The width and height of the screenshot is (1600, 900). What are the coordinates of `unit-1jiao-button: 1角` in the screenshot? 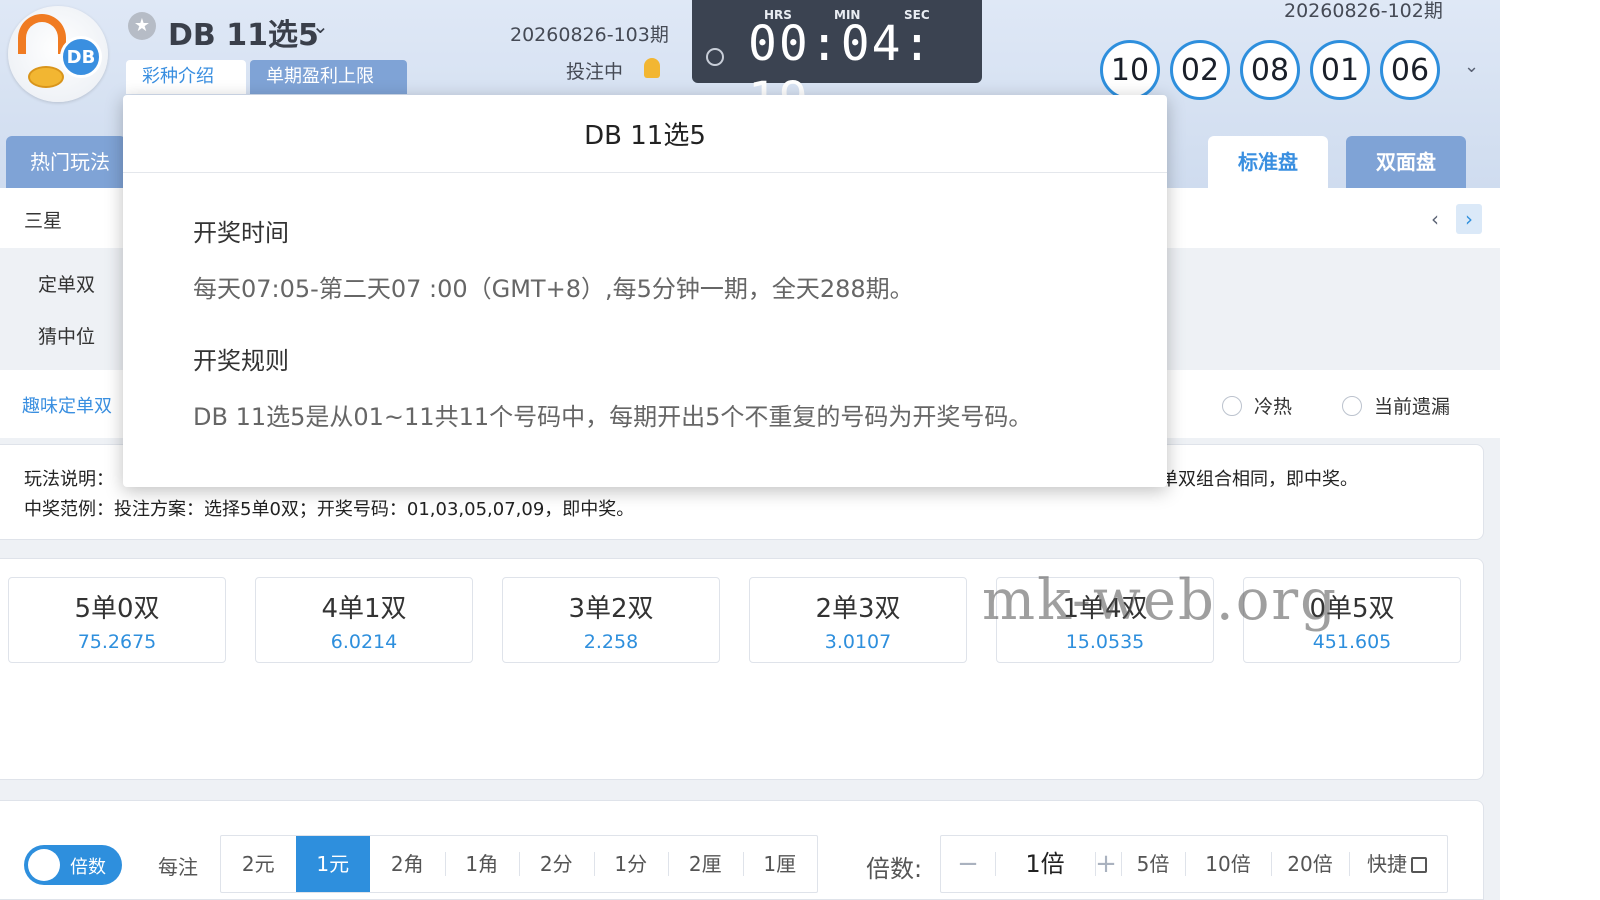 It's located at (482, 864).